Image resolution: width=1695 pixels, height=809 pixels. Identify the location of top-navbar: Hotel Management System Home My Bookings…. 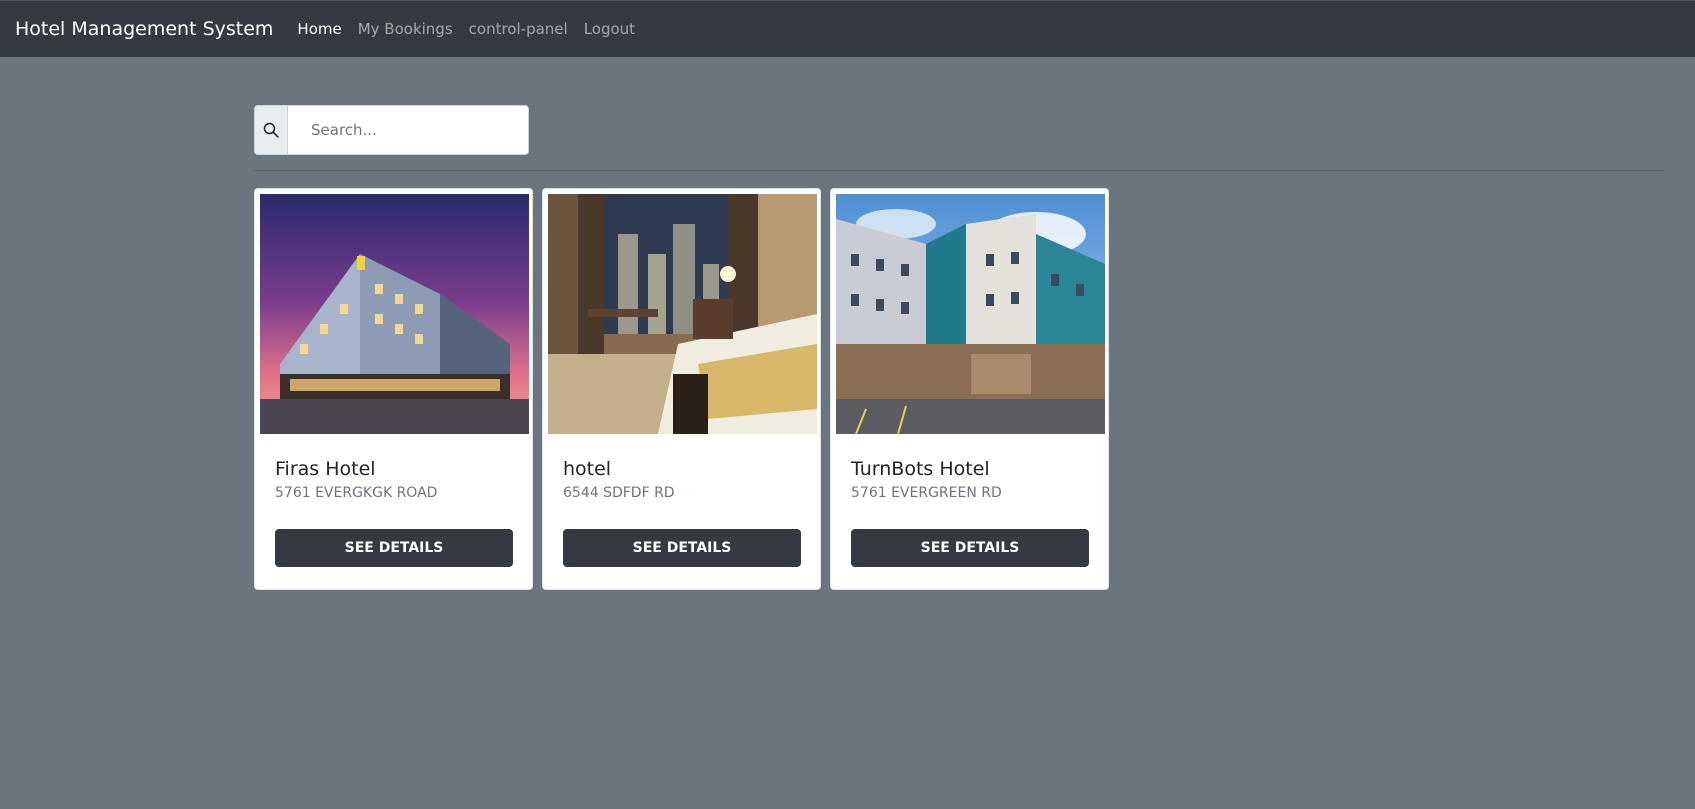
(847, 28).